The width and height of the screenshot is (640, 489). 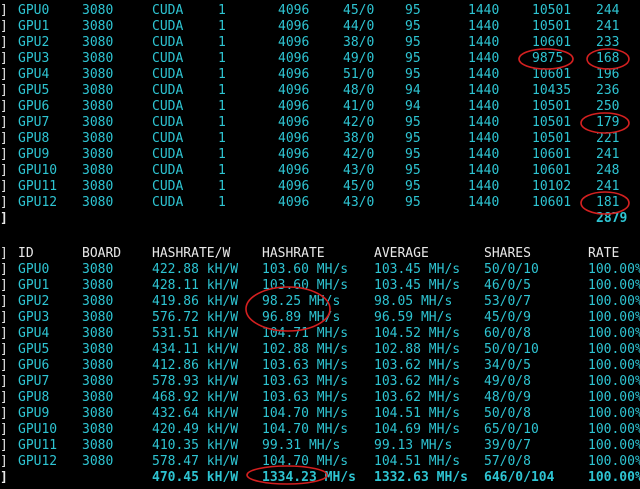 What do you see at coordinates (320, 91) in the screenshot?
I see `table-row: ] GPU5 3080 CUDA 1 4096 48/0 94 1440 10435 236` at bounding box center [320, 91].